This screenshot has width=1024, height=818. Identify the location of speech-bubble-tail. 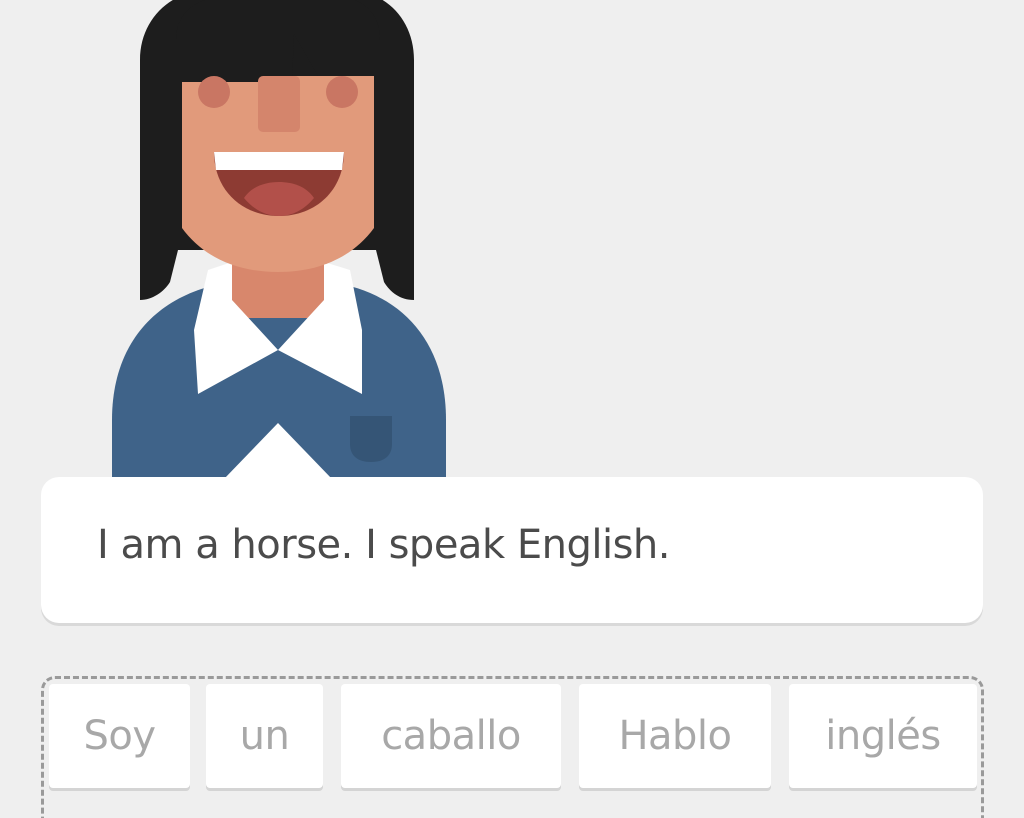
(278, 451).